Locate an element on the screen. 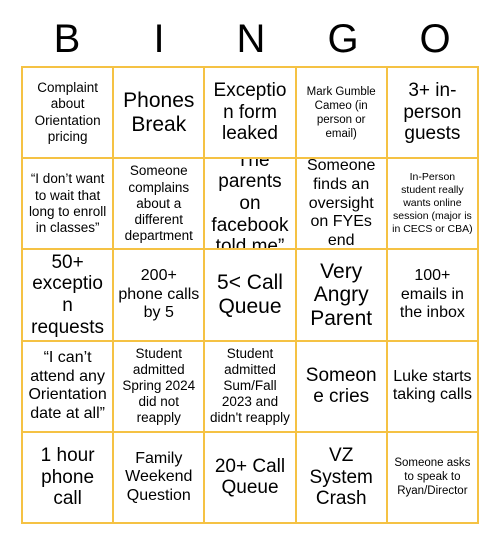  bingo-cell-label: Luke starts taking calls is located at coordinates (432, 385).